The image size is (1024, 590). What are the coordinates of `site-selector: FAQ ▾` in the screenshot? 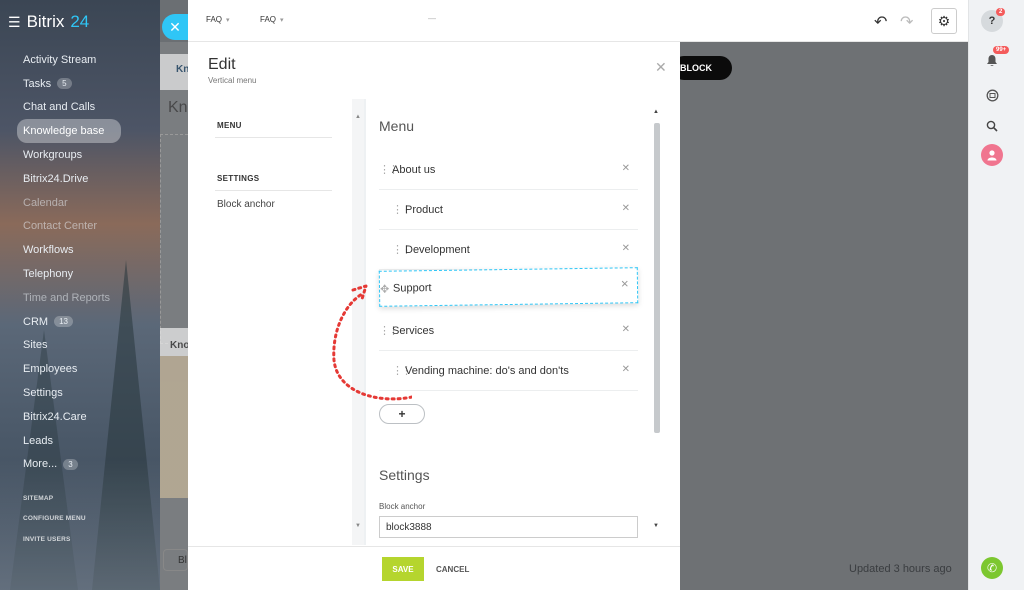 It's located at (272, 19).